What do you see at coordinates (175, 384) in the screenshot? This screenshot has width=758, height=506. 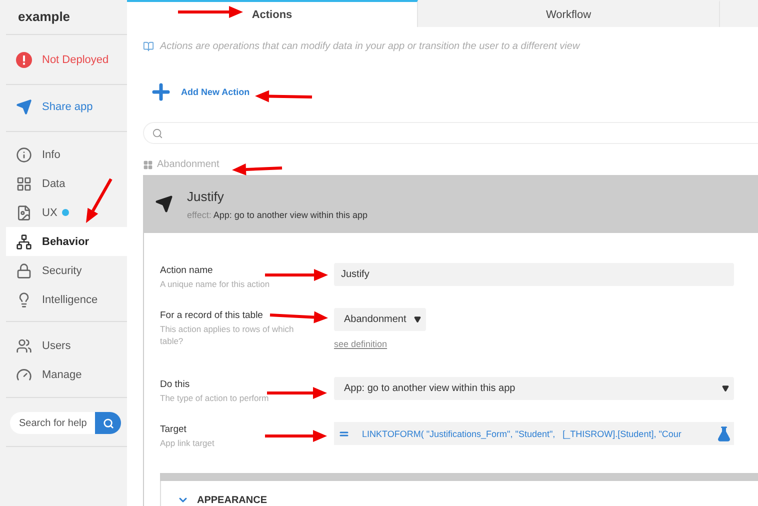 I see `field-label: Do this` at bounding box center [175, 384].